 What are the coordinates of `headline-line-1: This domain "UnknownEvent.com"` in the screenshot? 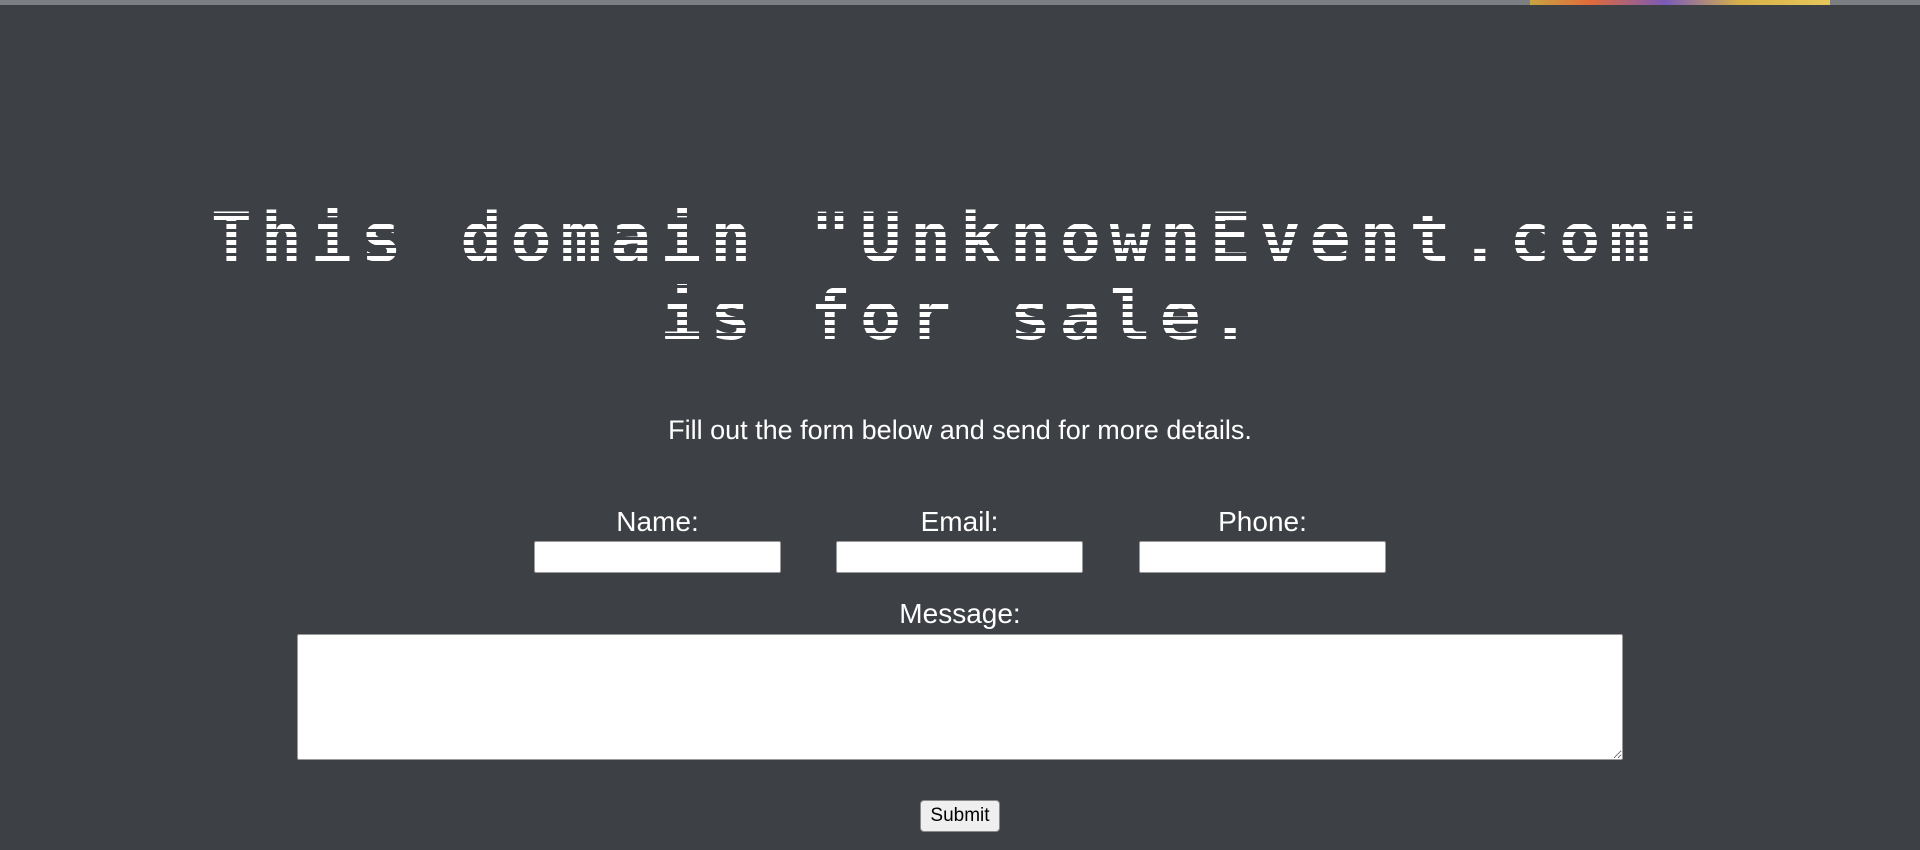 It's located at (960, 238).